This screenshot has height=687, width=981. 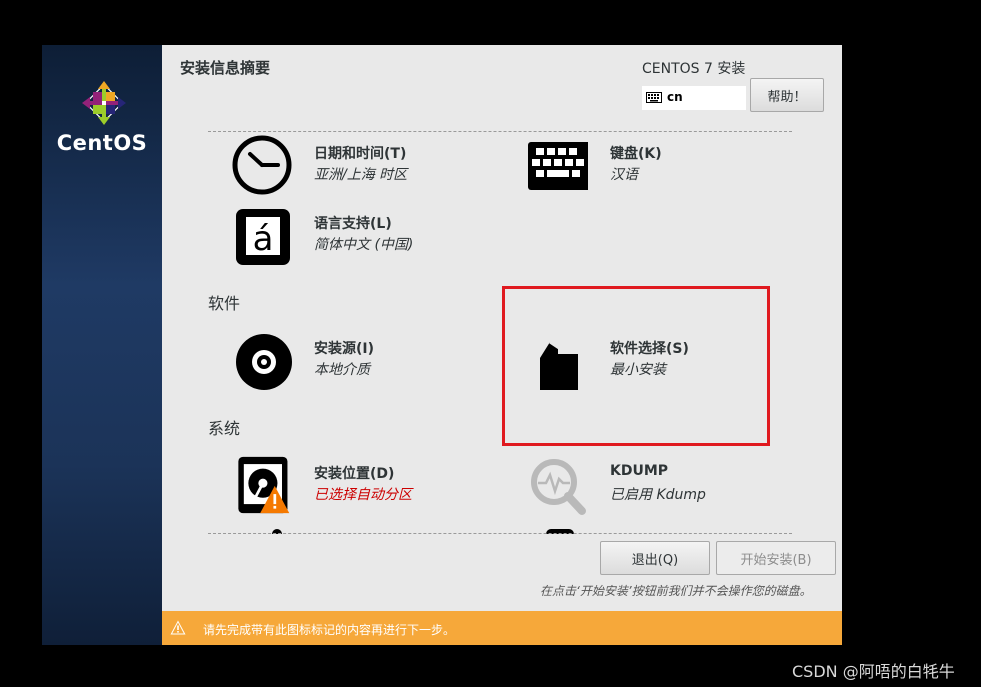 I want to click on spoke-install-source-status: 本地介质, so click(x=342, y=370).